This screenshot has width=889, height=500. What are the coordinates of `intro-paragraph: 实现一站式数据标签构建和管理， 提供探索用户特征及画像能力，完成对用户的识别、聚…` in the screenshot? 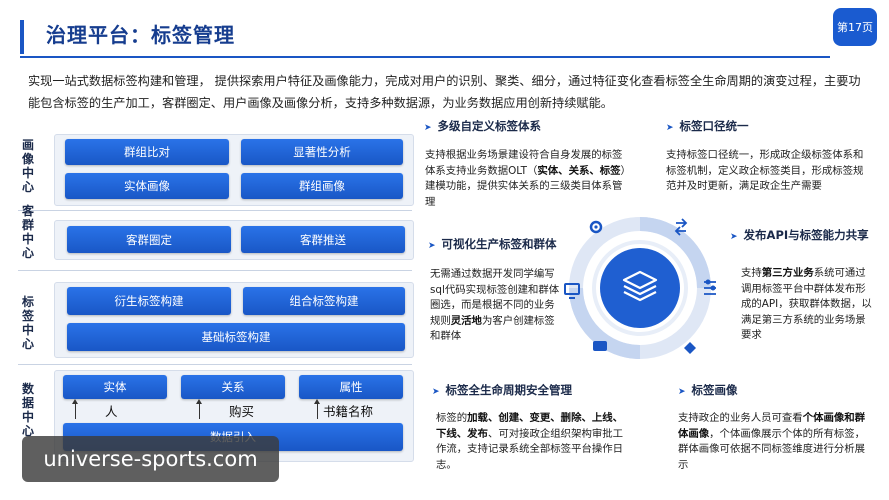 It's located at (444, 92).